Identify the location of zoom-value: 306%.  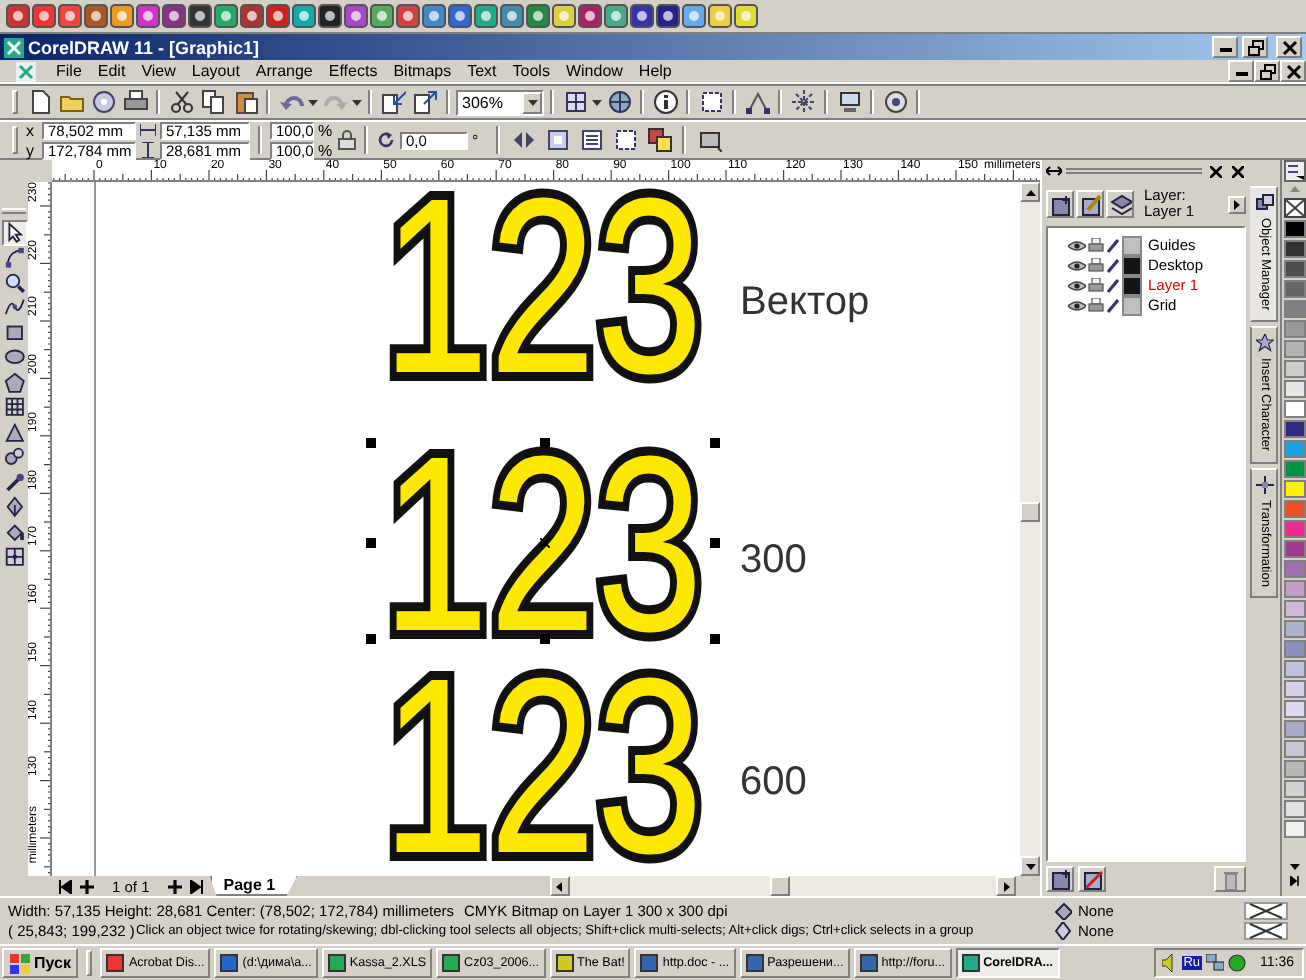
(482, 102).